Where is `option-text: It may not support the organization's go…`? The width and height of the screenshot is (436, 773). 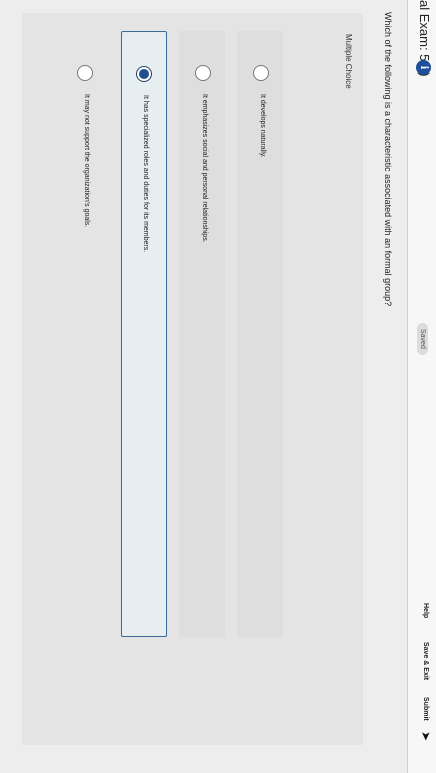
option-text: It may not support the organization's go… is located at coordinates (86, 161).